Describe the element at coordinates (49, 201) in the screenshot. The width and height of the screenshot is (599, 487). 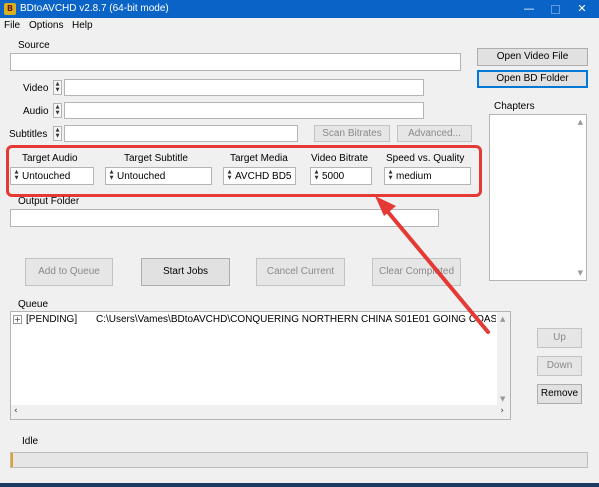
I see `output-folder-label: Output Folder` at that location.